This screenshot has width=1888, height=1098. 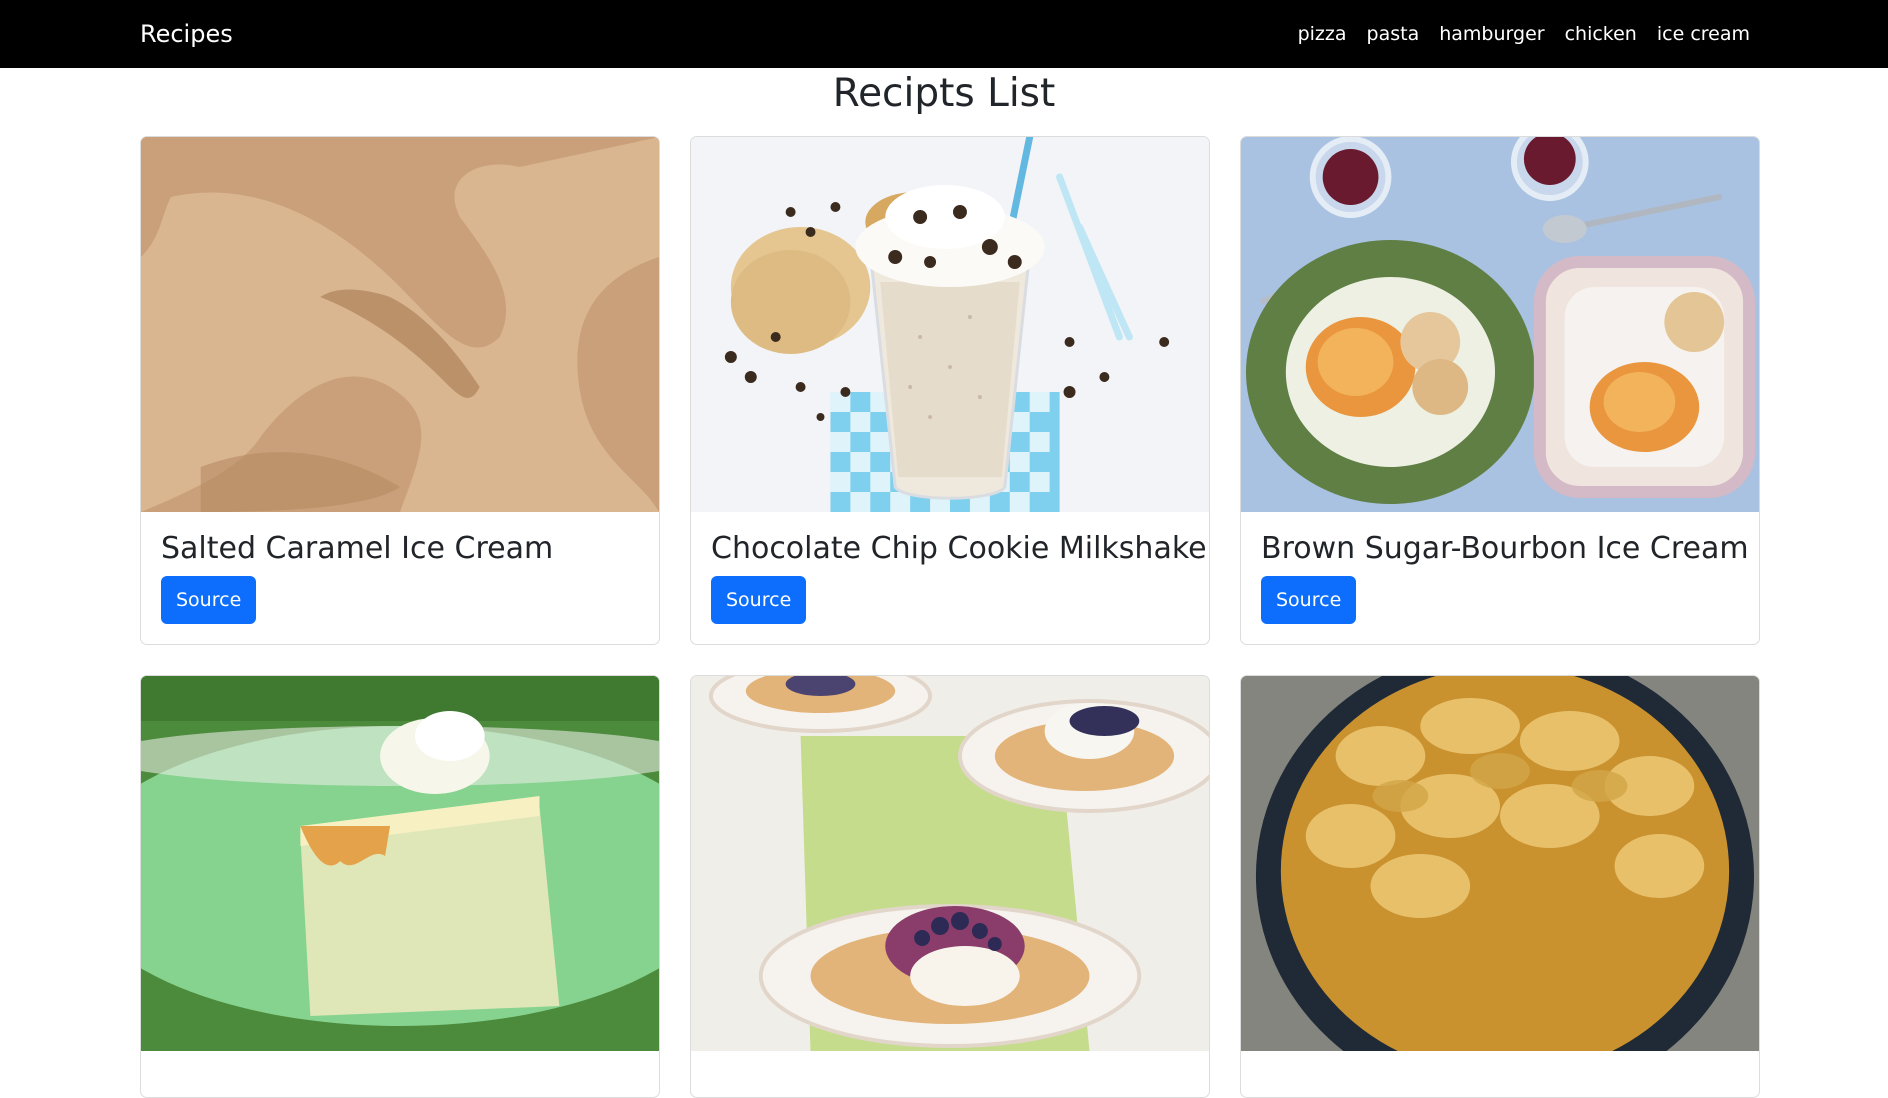 I want to click on card-body: Salted Caramel Ice Cream Source, so click(x=400, y=578).